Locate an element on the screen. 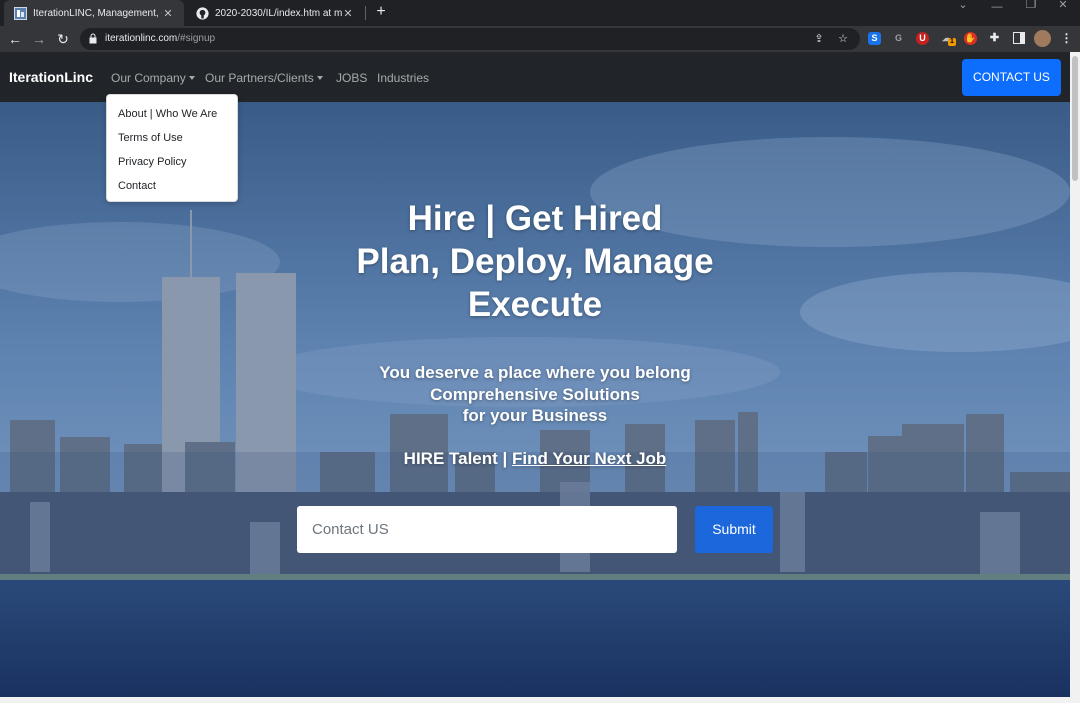 Image resolution: width=1080 pixels, height=703 pixels. hero-cta-line: HIRE Talent | Find Your Next Job is located at coordinates (535, 458).